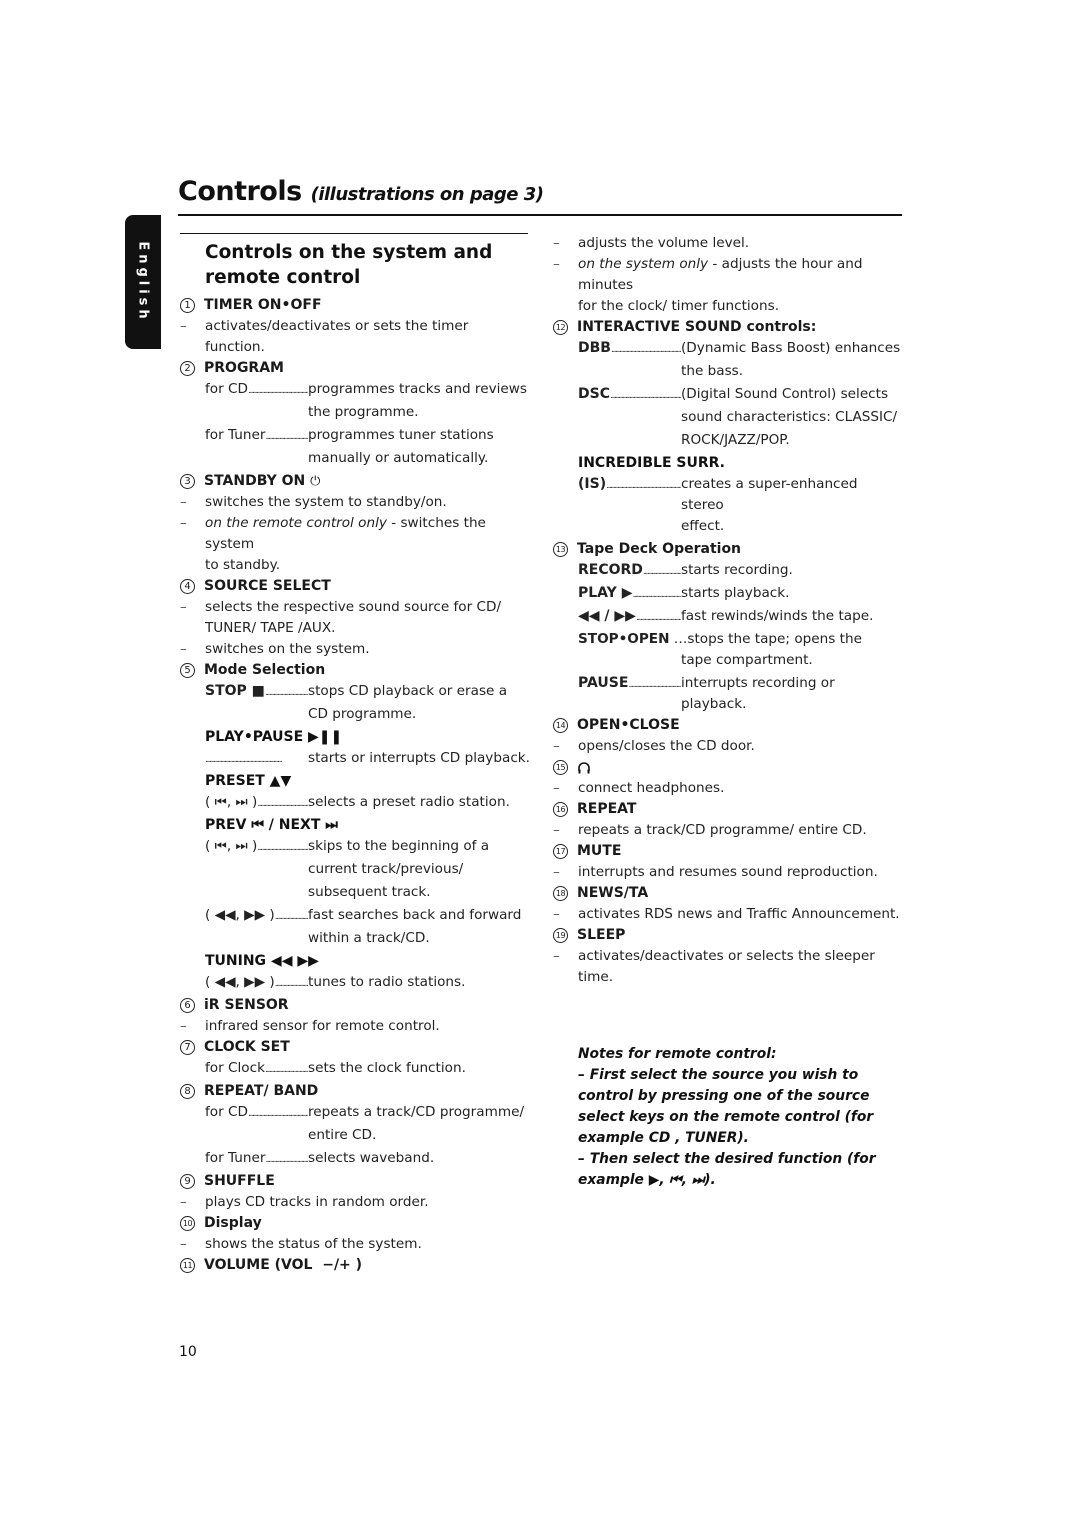 The height and width of the screenshot is (1526, 1080). What do you see at coordinates (342, 1135) in the screenshot?
I see `row-value: entire CD.` at bounding box center [342, 1135].